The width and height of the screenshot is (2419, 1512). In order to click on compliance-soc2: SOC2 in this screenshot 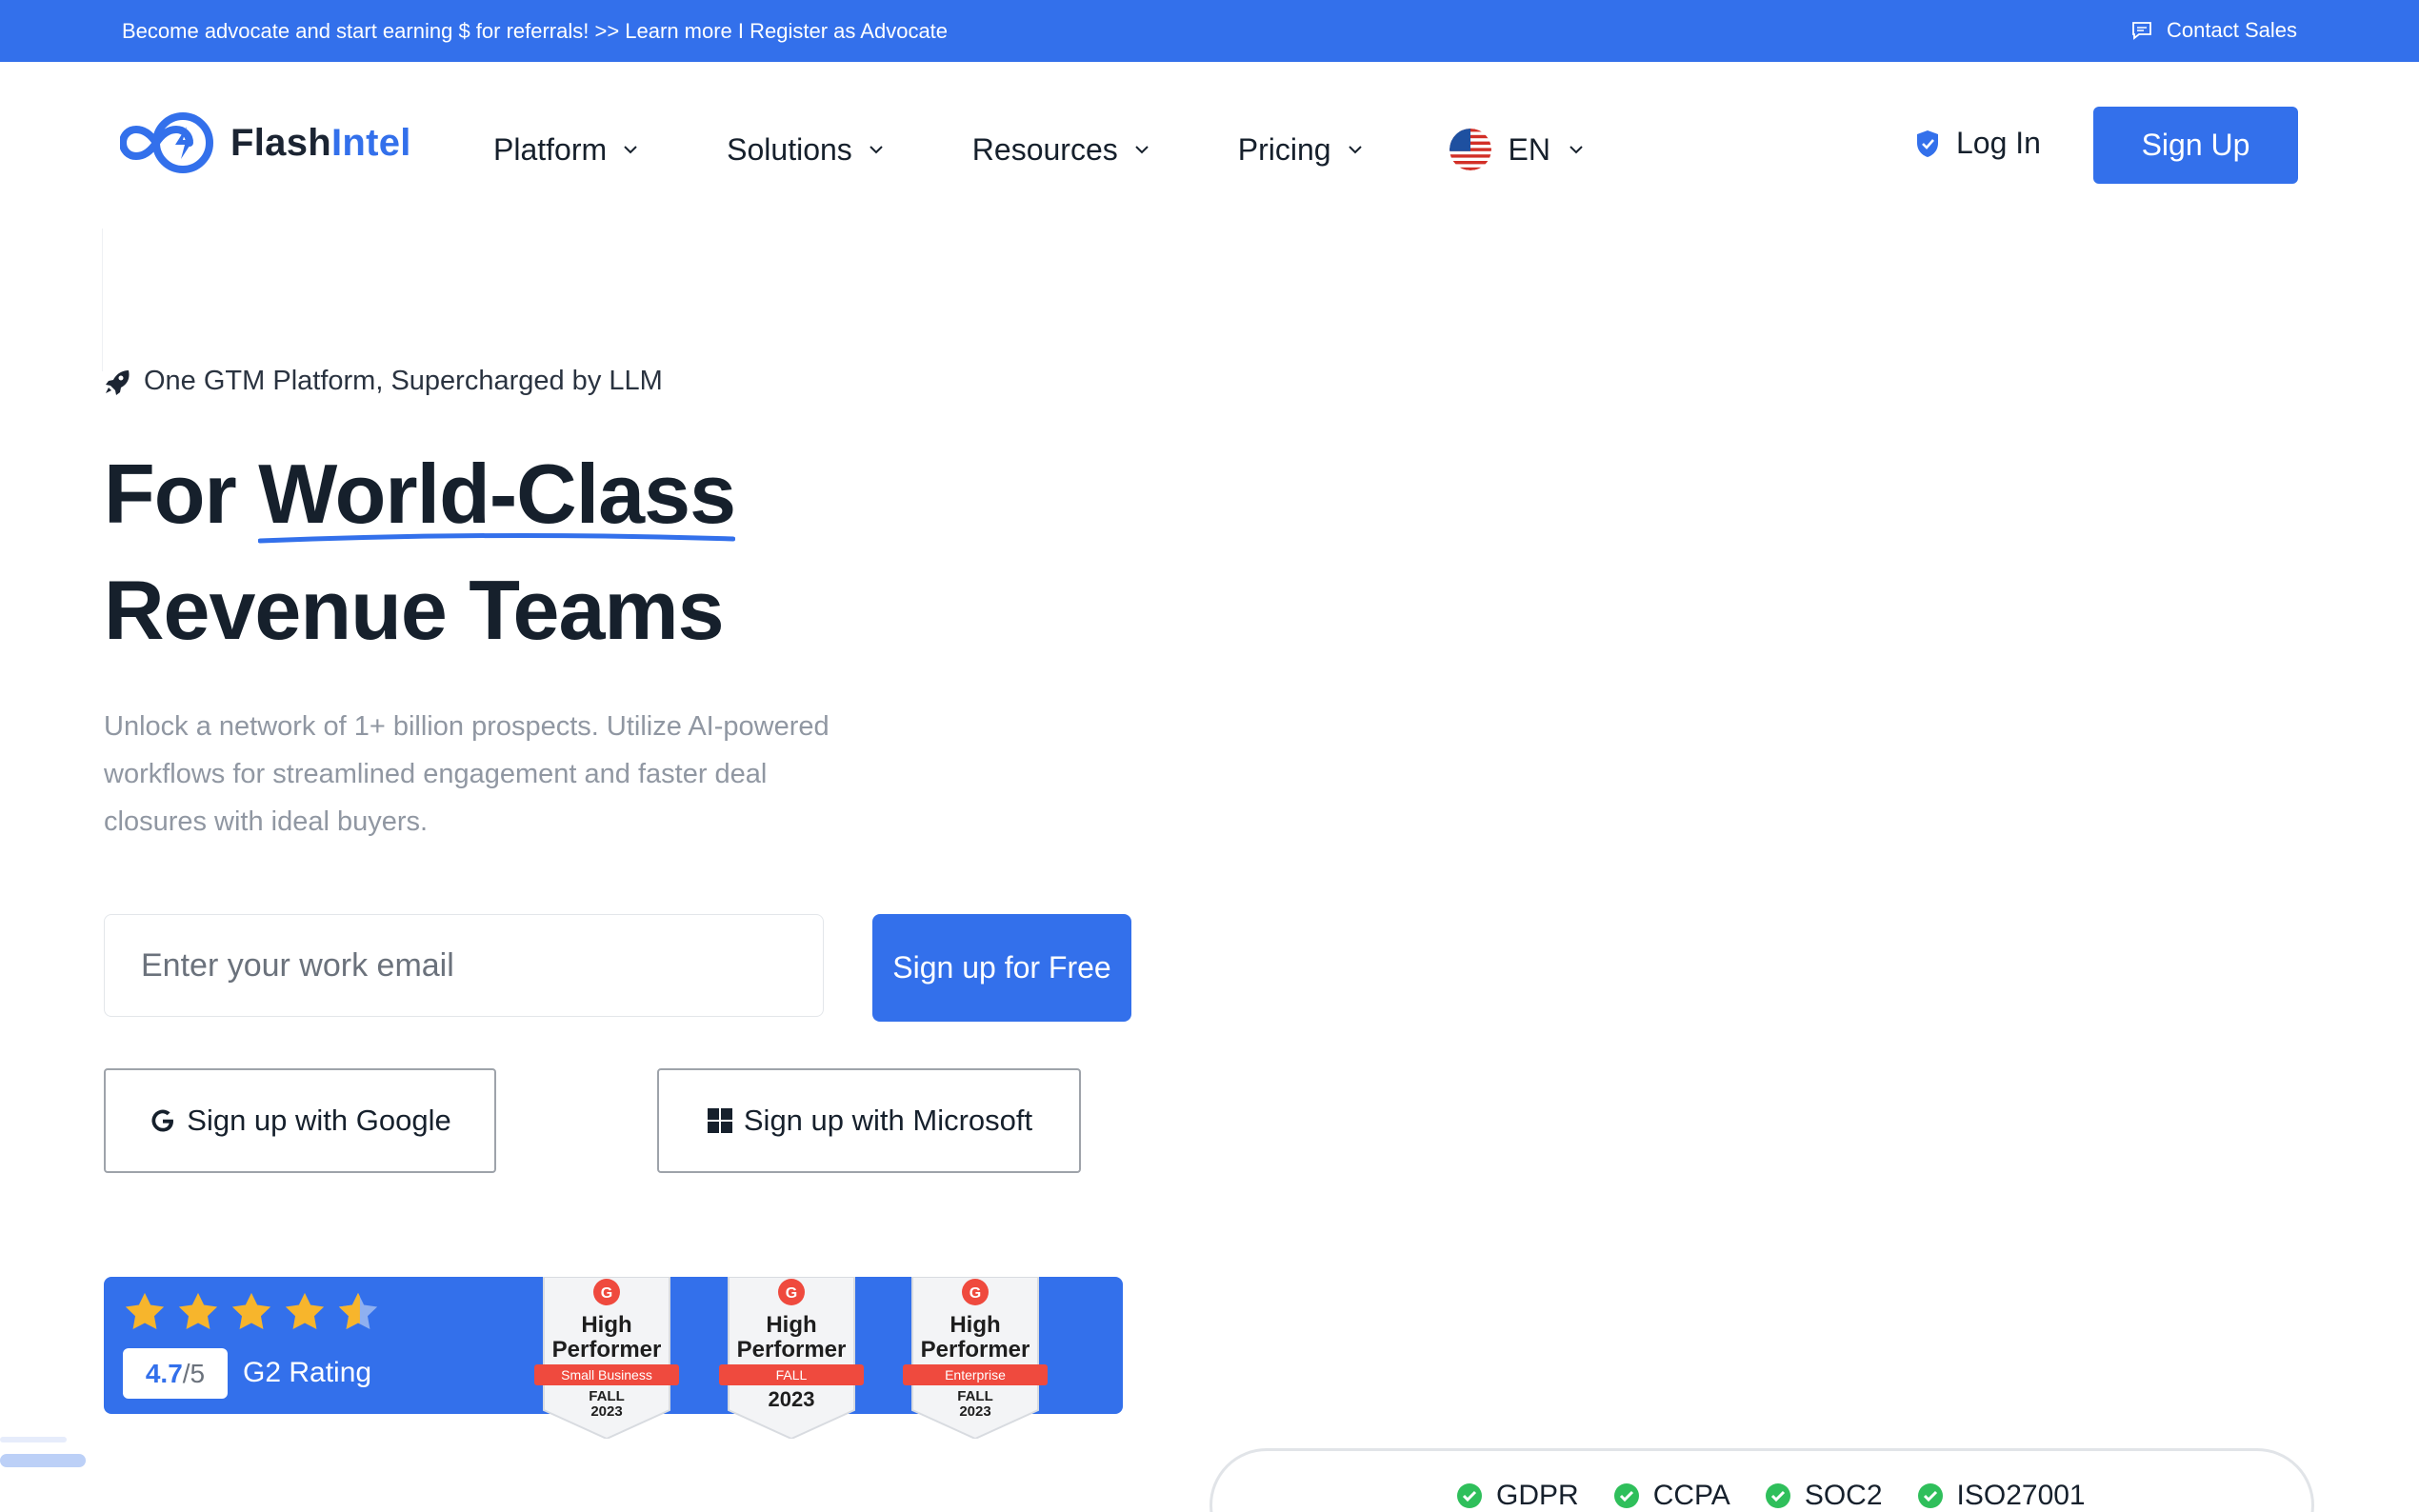, I will do `click(1824, 1496)`.